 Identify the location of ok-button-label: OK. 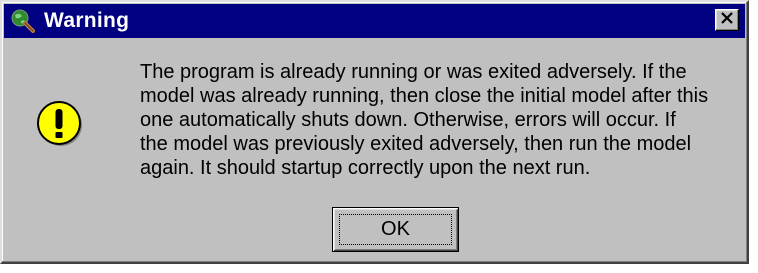
(395, 229).